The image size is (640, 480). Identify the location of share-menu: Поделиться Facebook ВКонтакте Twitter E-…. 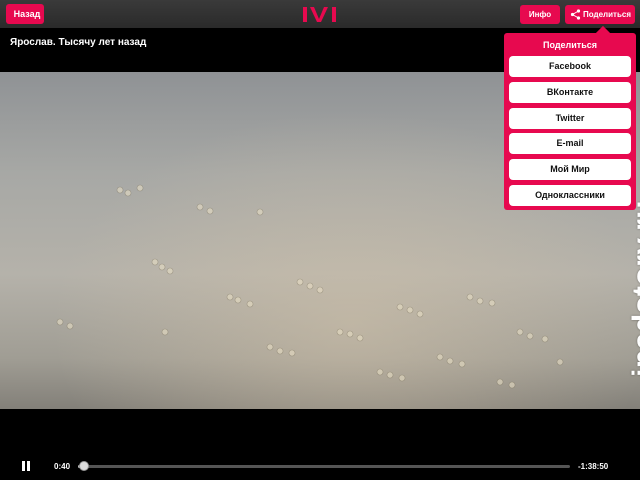
(570, 121).